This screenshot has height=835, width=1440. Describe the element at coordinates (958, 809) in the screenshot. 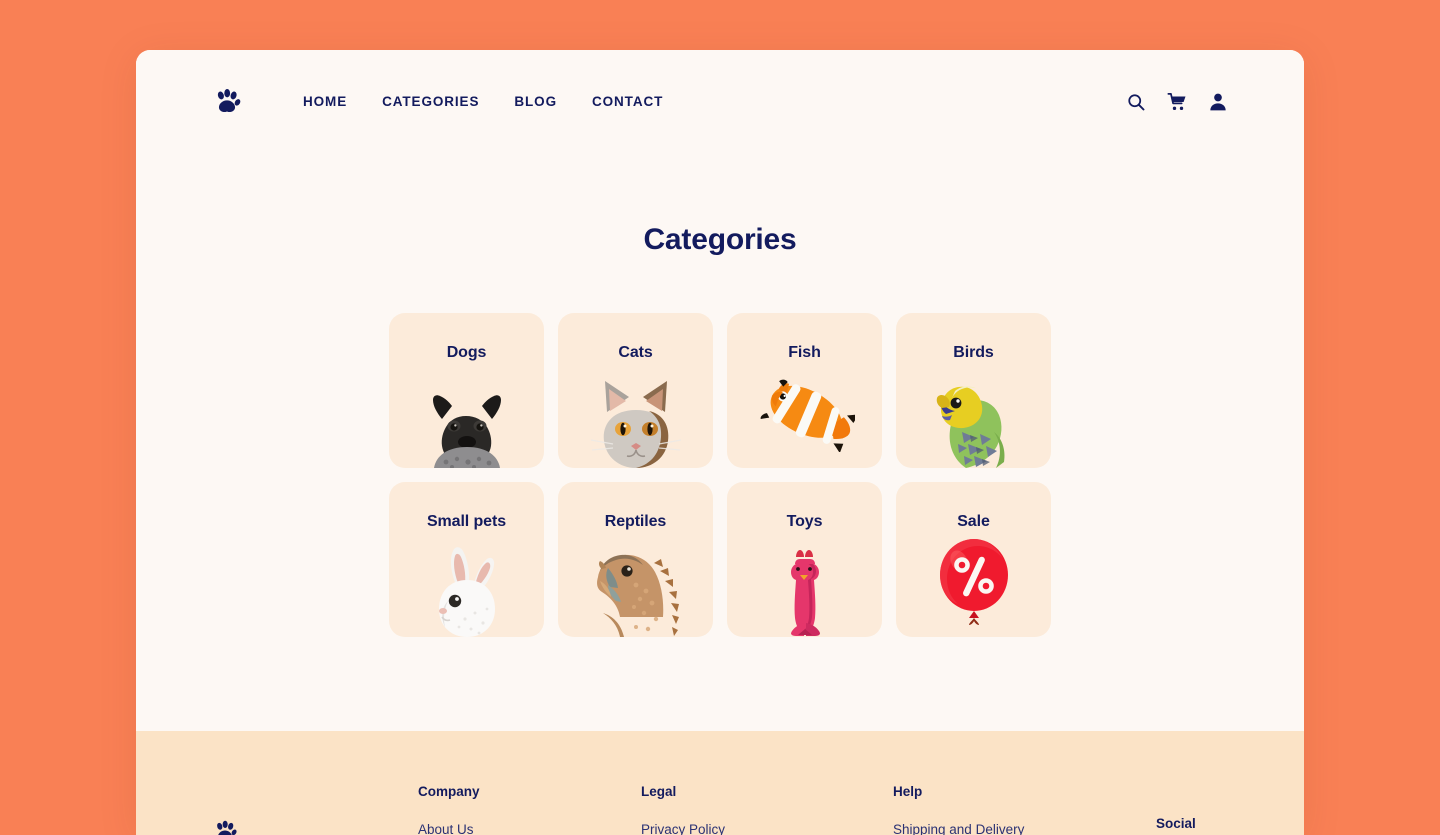

I see `footer-column-help: Help Shipping and Delivery` at that location.